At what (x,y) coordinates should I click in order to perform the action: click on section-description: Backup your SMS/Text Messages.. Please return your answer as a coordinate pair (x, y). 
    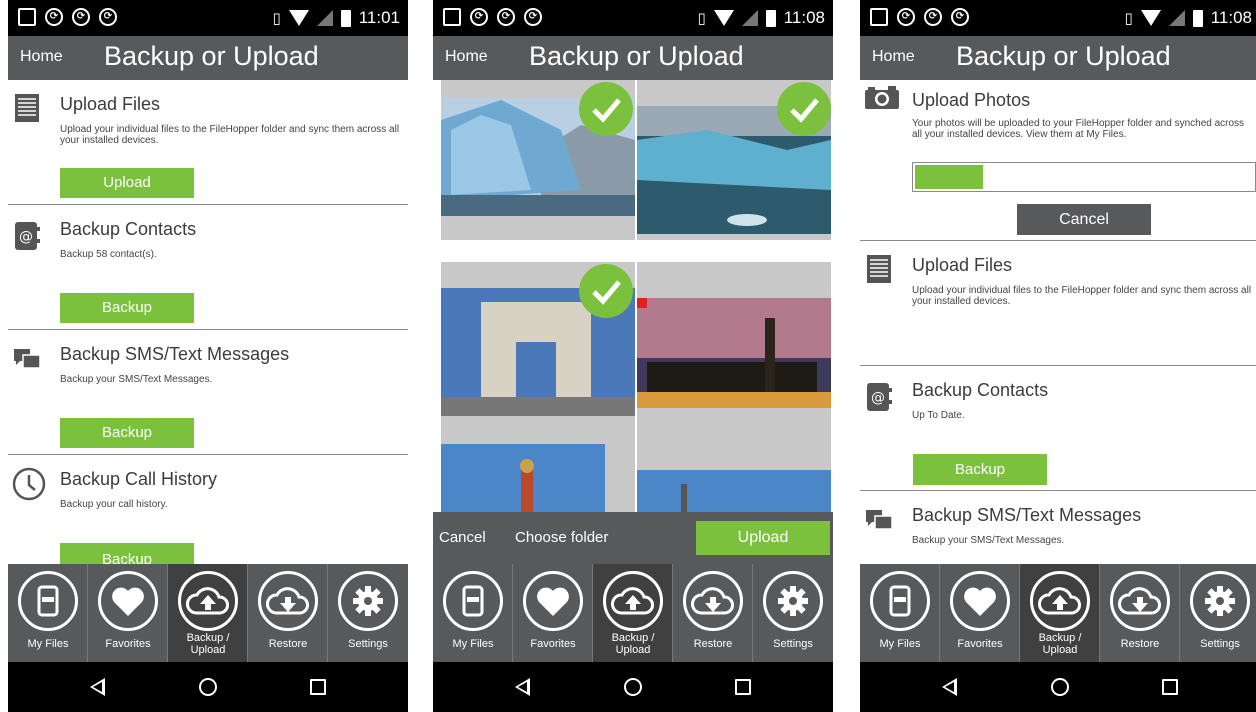
    Looking at the image, I should click on (136, 379).